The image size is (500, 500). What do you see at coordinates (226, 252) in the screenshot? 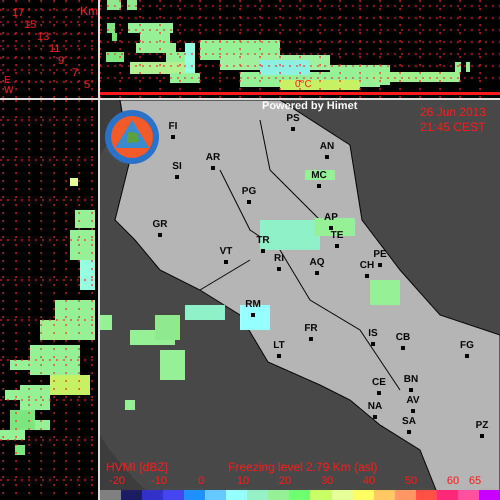
I see `city-label: VT` at bounding box center [226, 252].